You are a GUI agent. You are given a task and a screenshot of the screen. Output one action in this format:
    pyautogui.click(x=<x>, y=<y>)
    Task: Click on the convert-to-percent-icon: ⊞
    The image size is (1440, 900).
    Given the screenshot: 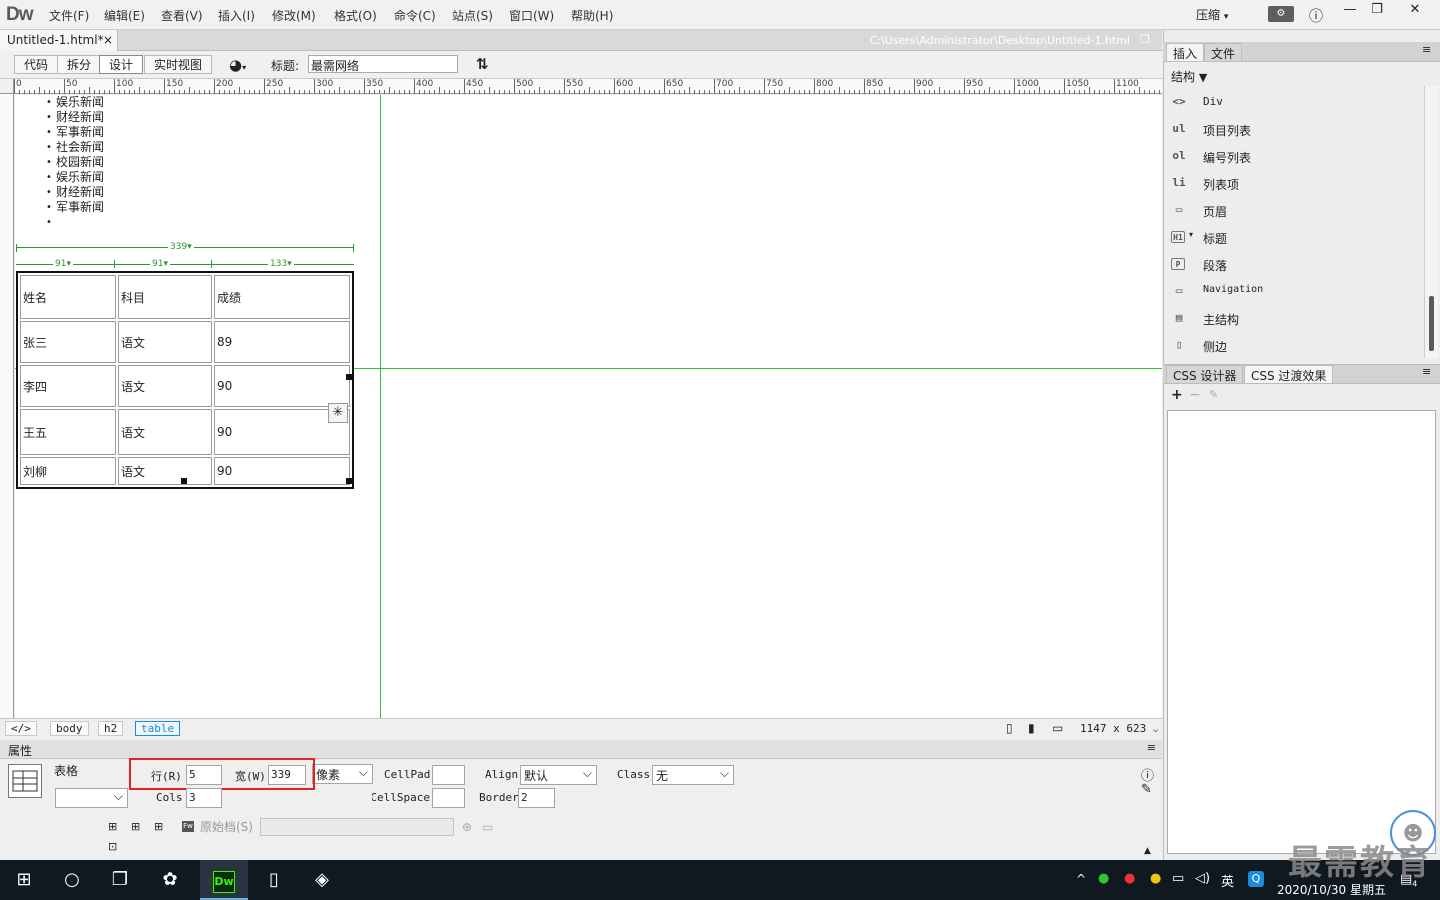 What is the action you would take?
    pyautogui.click(x=158, y=826)
    